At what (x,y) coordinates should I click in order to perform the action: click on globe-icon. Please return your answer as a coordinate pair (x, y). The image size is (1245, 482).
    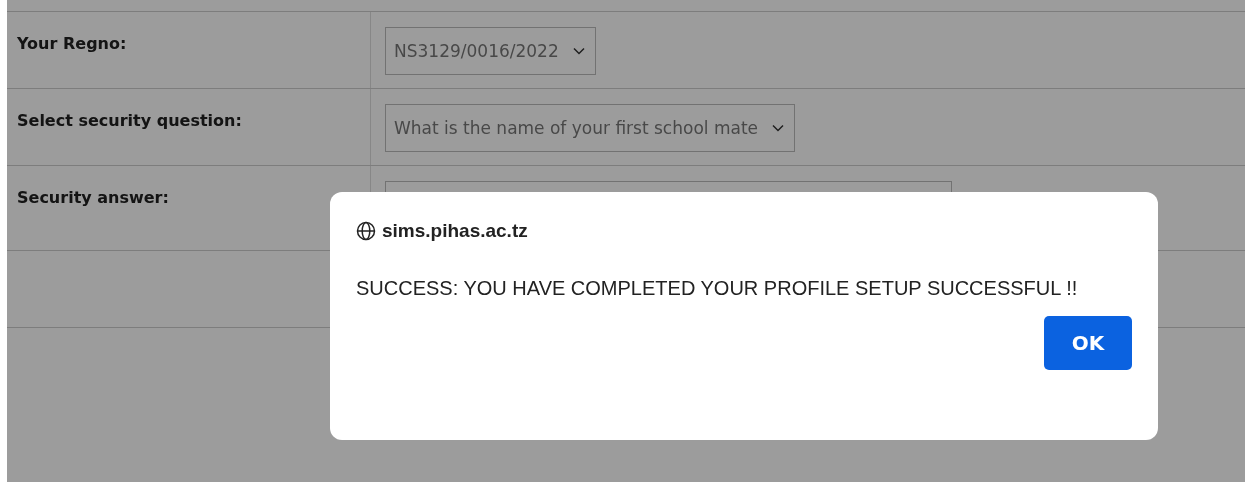
    Looking at the image, I should click on (366, 231).